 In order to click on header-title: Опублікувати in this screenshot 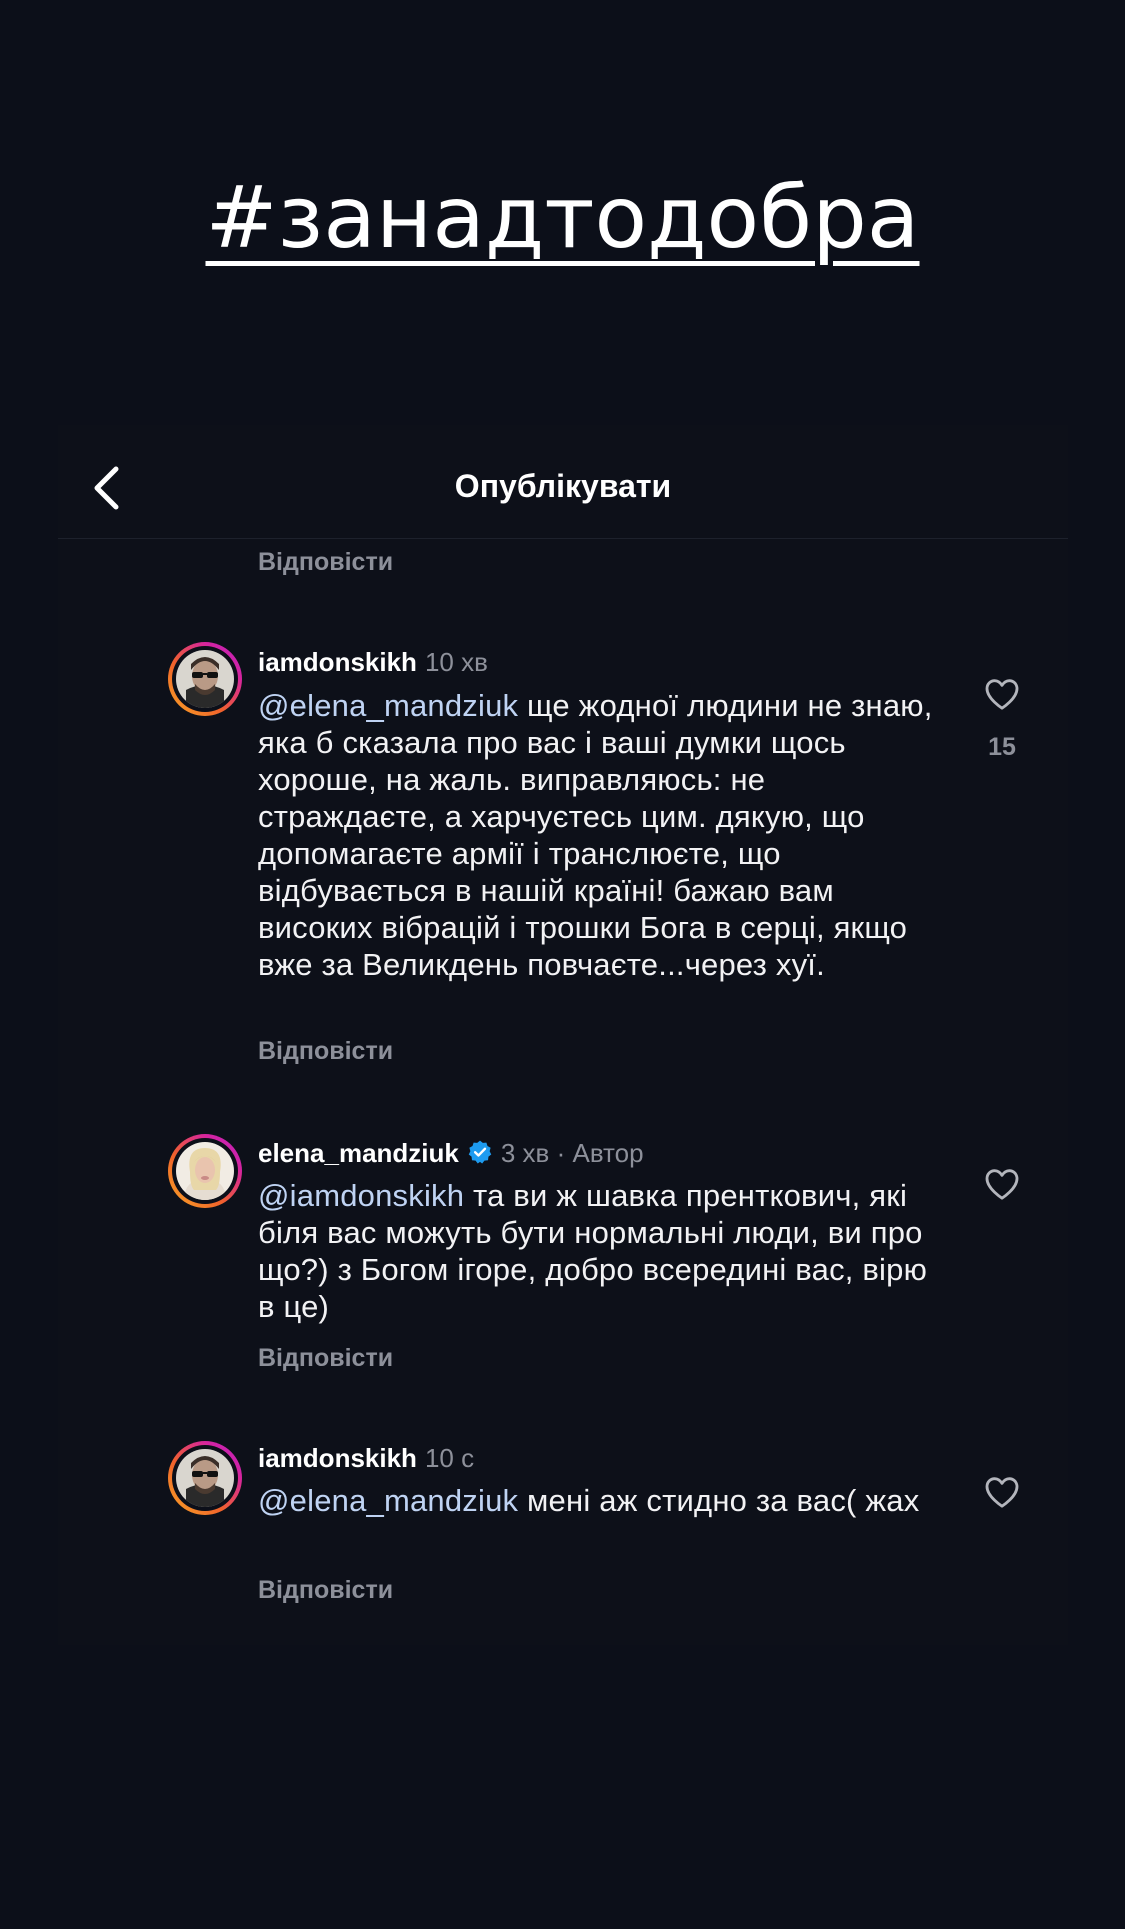, I will do `click(563, 486)`.